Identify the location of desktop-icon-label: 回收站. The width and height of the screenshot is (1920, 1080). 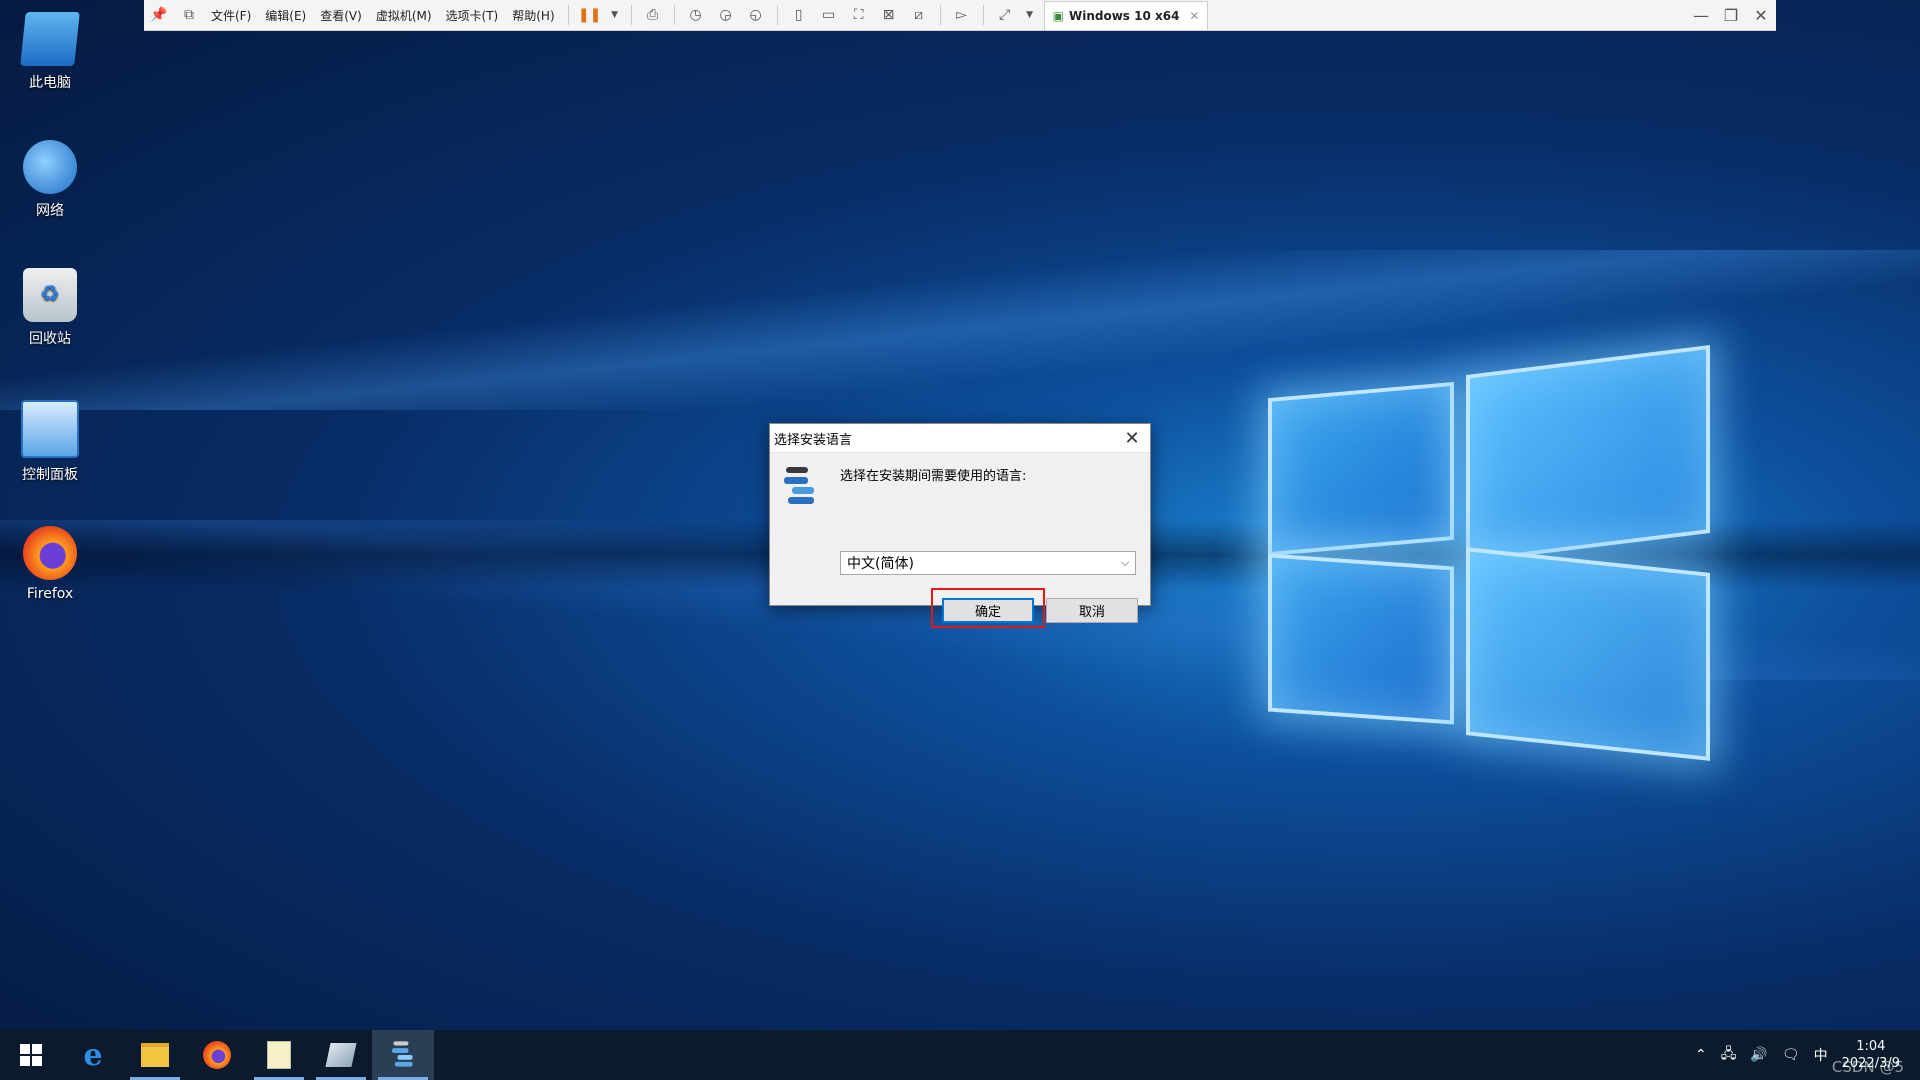
(50, 339).